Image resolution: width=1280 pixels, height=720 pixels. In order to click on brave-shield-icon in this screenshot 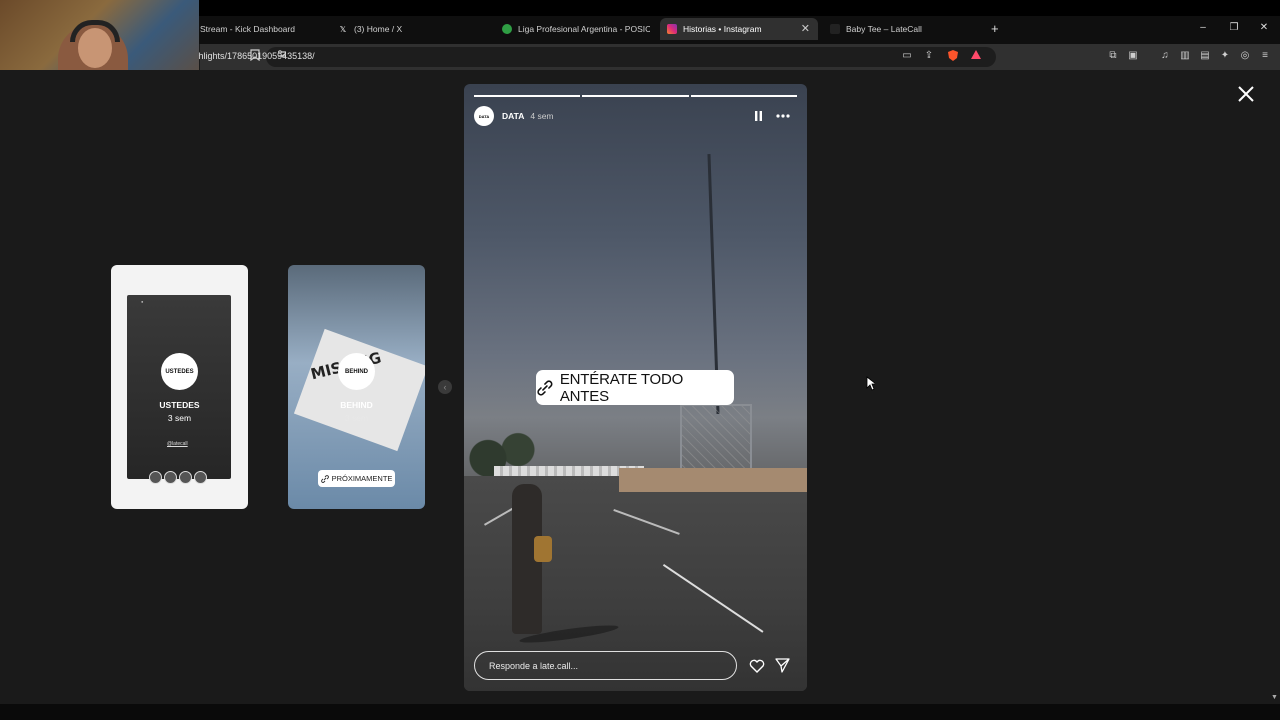, I will do `click(953, 56)`.